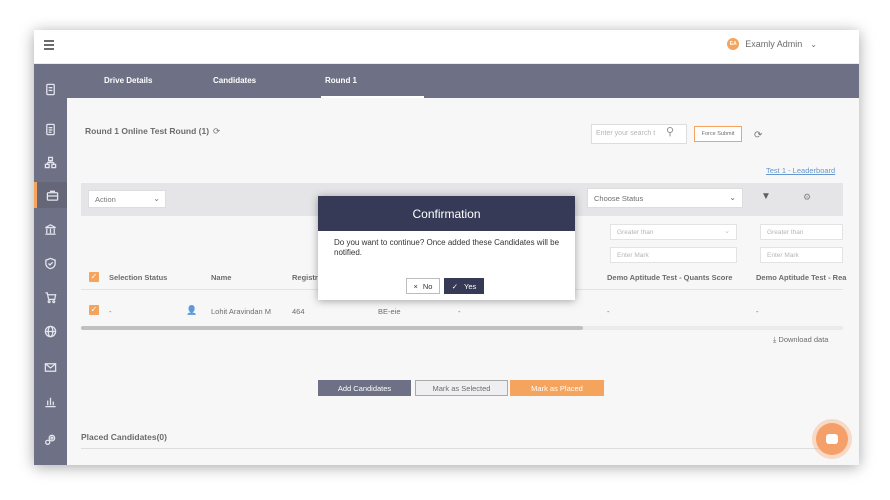 This screenshot has width=890, height=500. Describe the element at coordinates (415, 286) in the screenshot. I see `close-icon: ×` at that location.